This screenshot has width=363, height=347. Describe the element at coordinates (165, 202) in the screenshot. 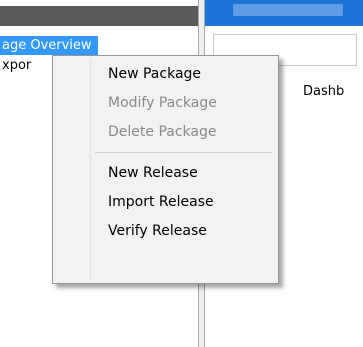

I see `menu-item-import-release: Import Release` at that location.